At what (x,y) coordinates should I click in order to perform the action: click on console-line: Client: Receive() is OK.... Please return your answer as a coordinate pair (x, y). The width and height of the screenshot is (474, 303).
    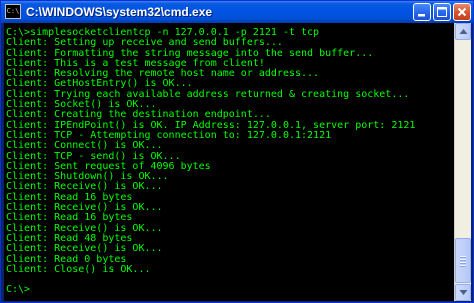
    Looking at the image, I should click on (84, 249).